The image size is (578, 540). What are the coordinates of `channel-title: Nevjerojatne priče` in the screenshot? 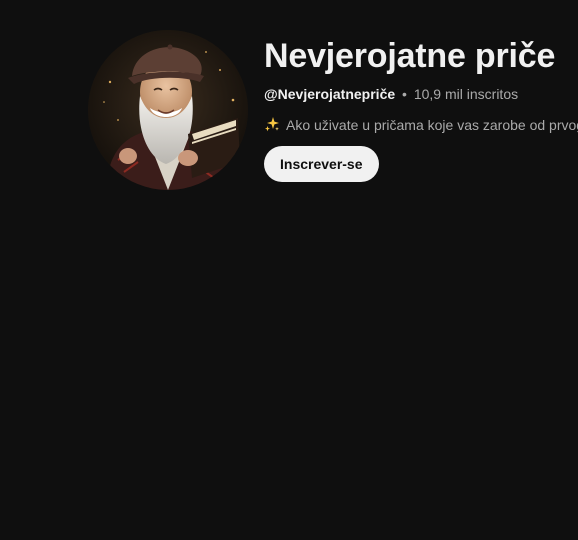 It's located at (410, 56).